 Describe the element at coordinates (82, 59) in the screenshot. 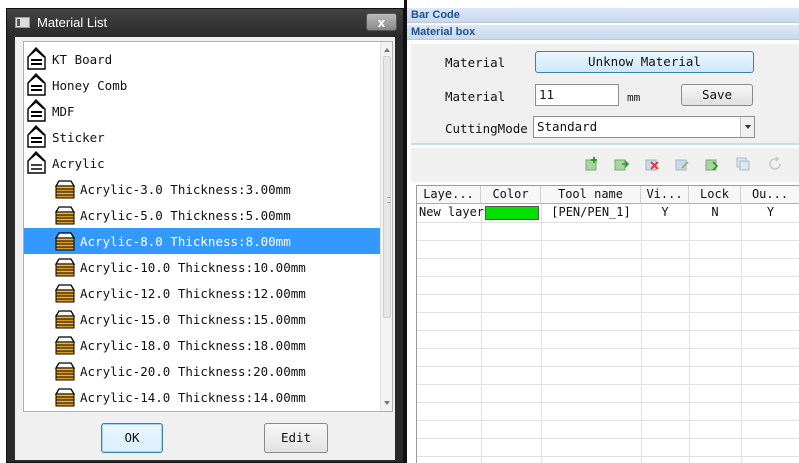

I see `tree-item-label: KT Board` at that location.